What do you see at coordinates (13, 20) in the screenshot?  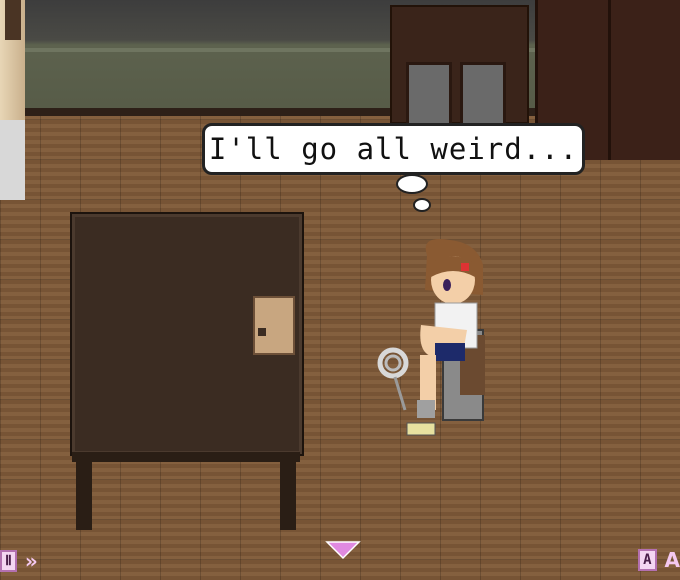 I see `wall-frame` at bounding box center [13, 20].